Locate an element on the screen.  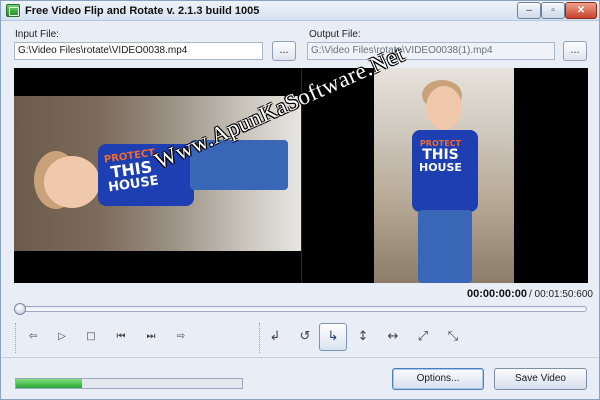
flip-horizontal-button: ↔ is located at coordinates (393, 337).